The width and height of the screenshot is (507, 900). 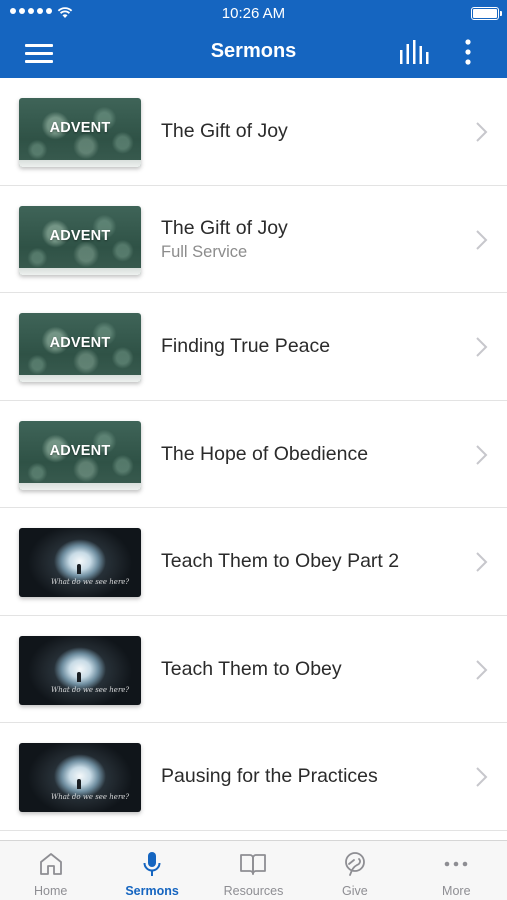 What do you see at coordinates (253, 864) in the screenshot?
I see `book-icon` at bounding box center [253, 864].